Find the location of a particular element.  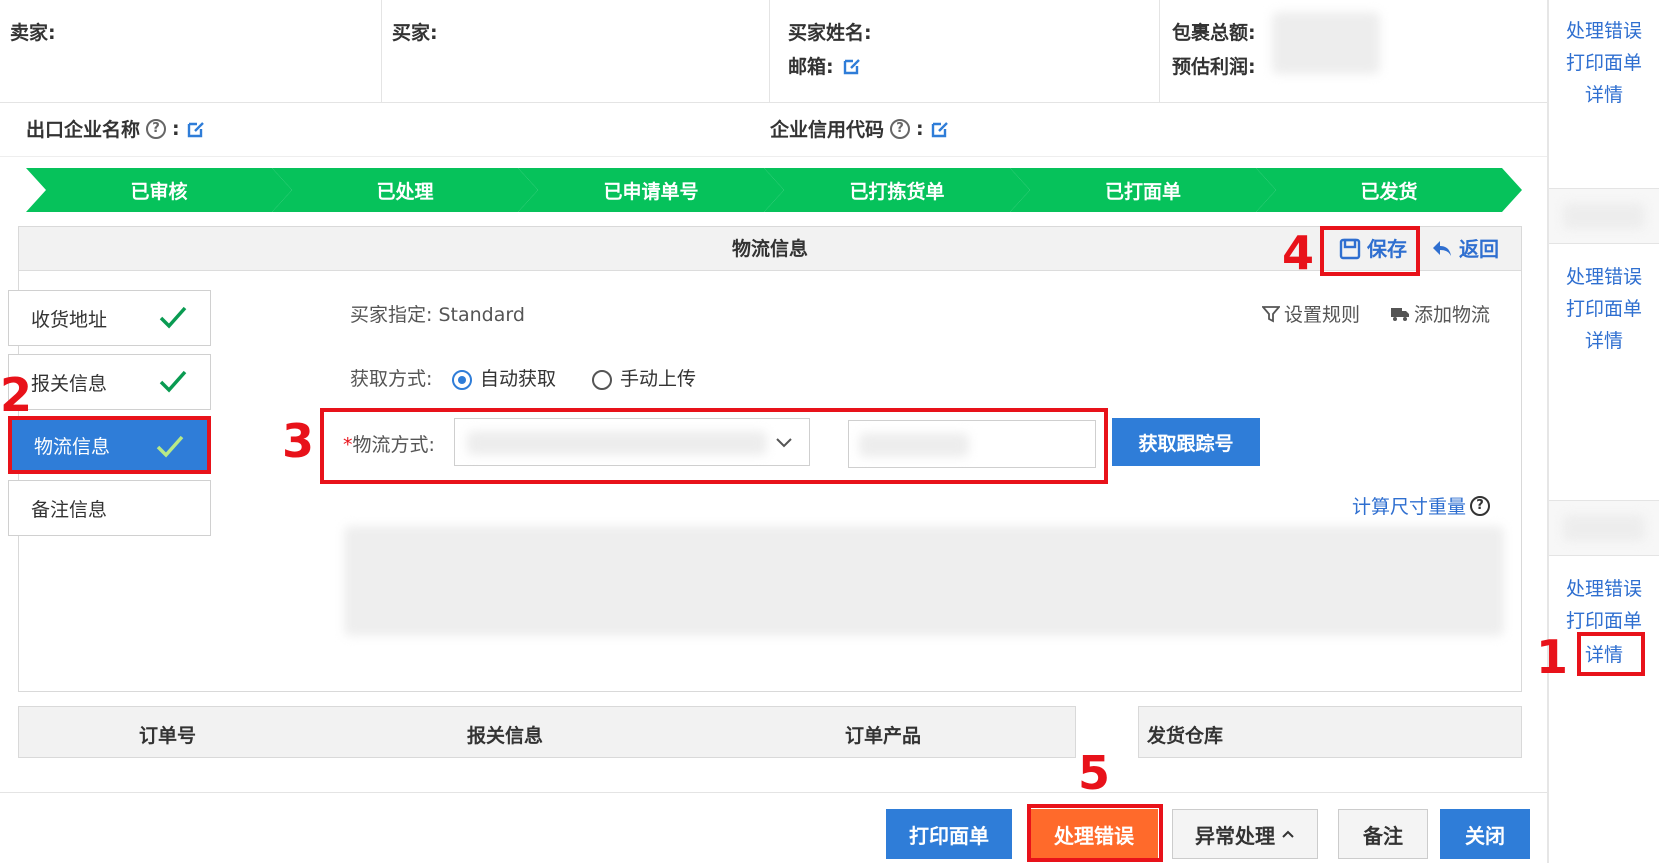

tab-label: 收货地址 is located at coordinates (69, 319).